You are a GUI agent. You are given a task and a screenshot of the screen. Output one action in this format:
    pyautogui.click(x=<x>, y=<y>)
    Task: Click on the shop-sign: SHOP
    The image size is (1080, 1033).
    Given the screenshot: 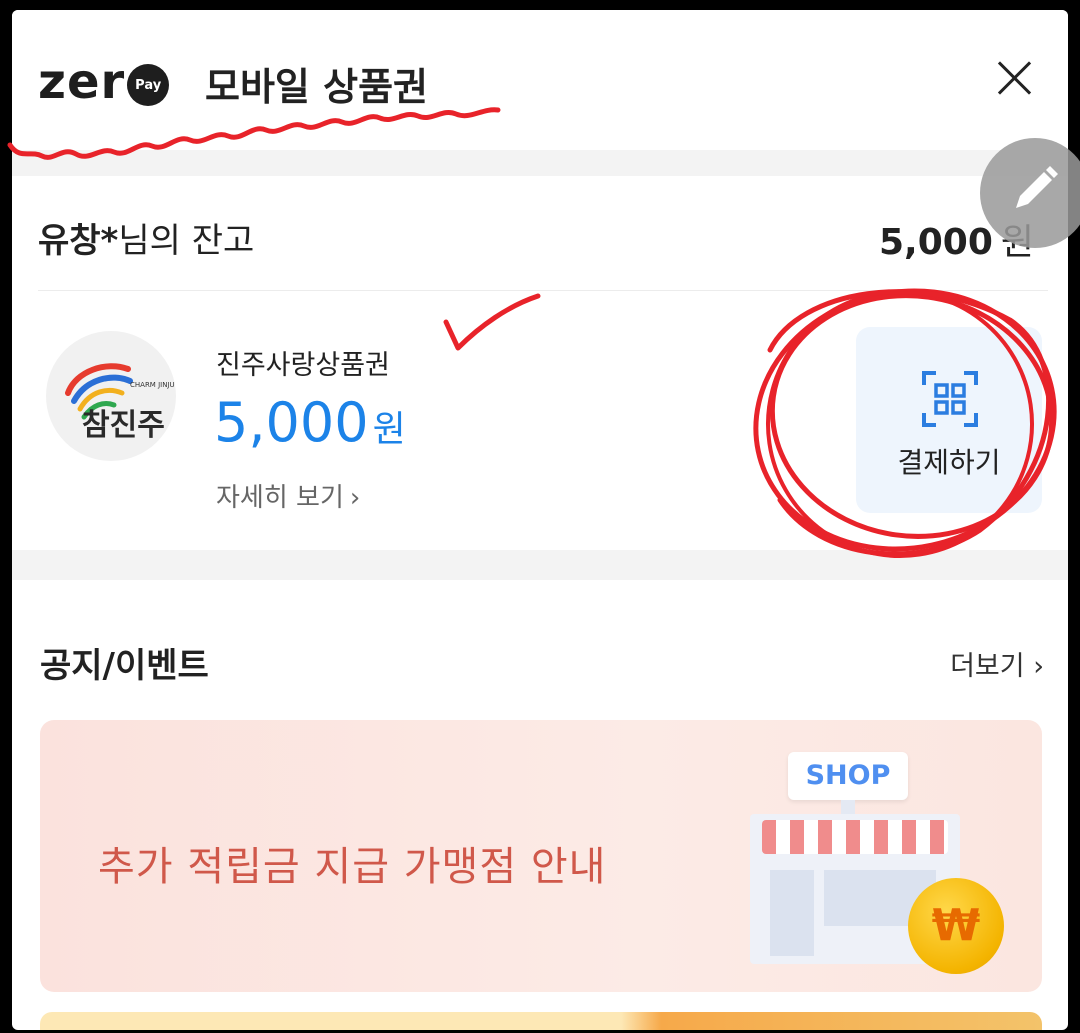 What is the action you would take?
    pyautogui.click(x=848, y=776)
    